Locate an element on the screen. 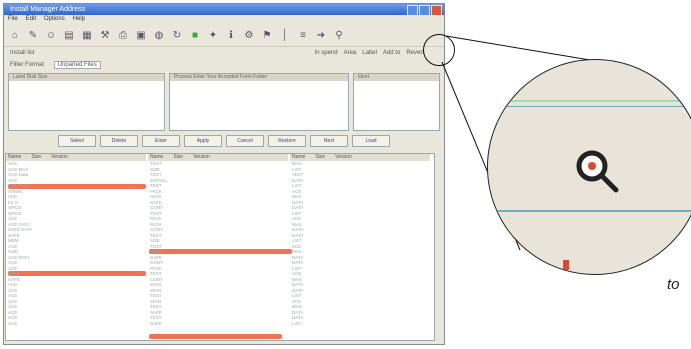 This screenshot has height=349, width=691. pane-left: Label Disk Size is located at coordinates (86, 102).